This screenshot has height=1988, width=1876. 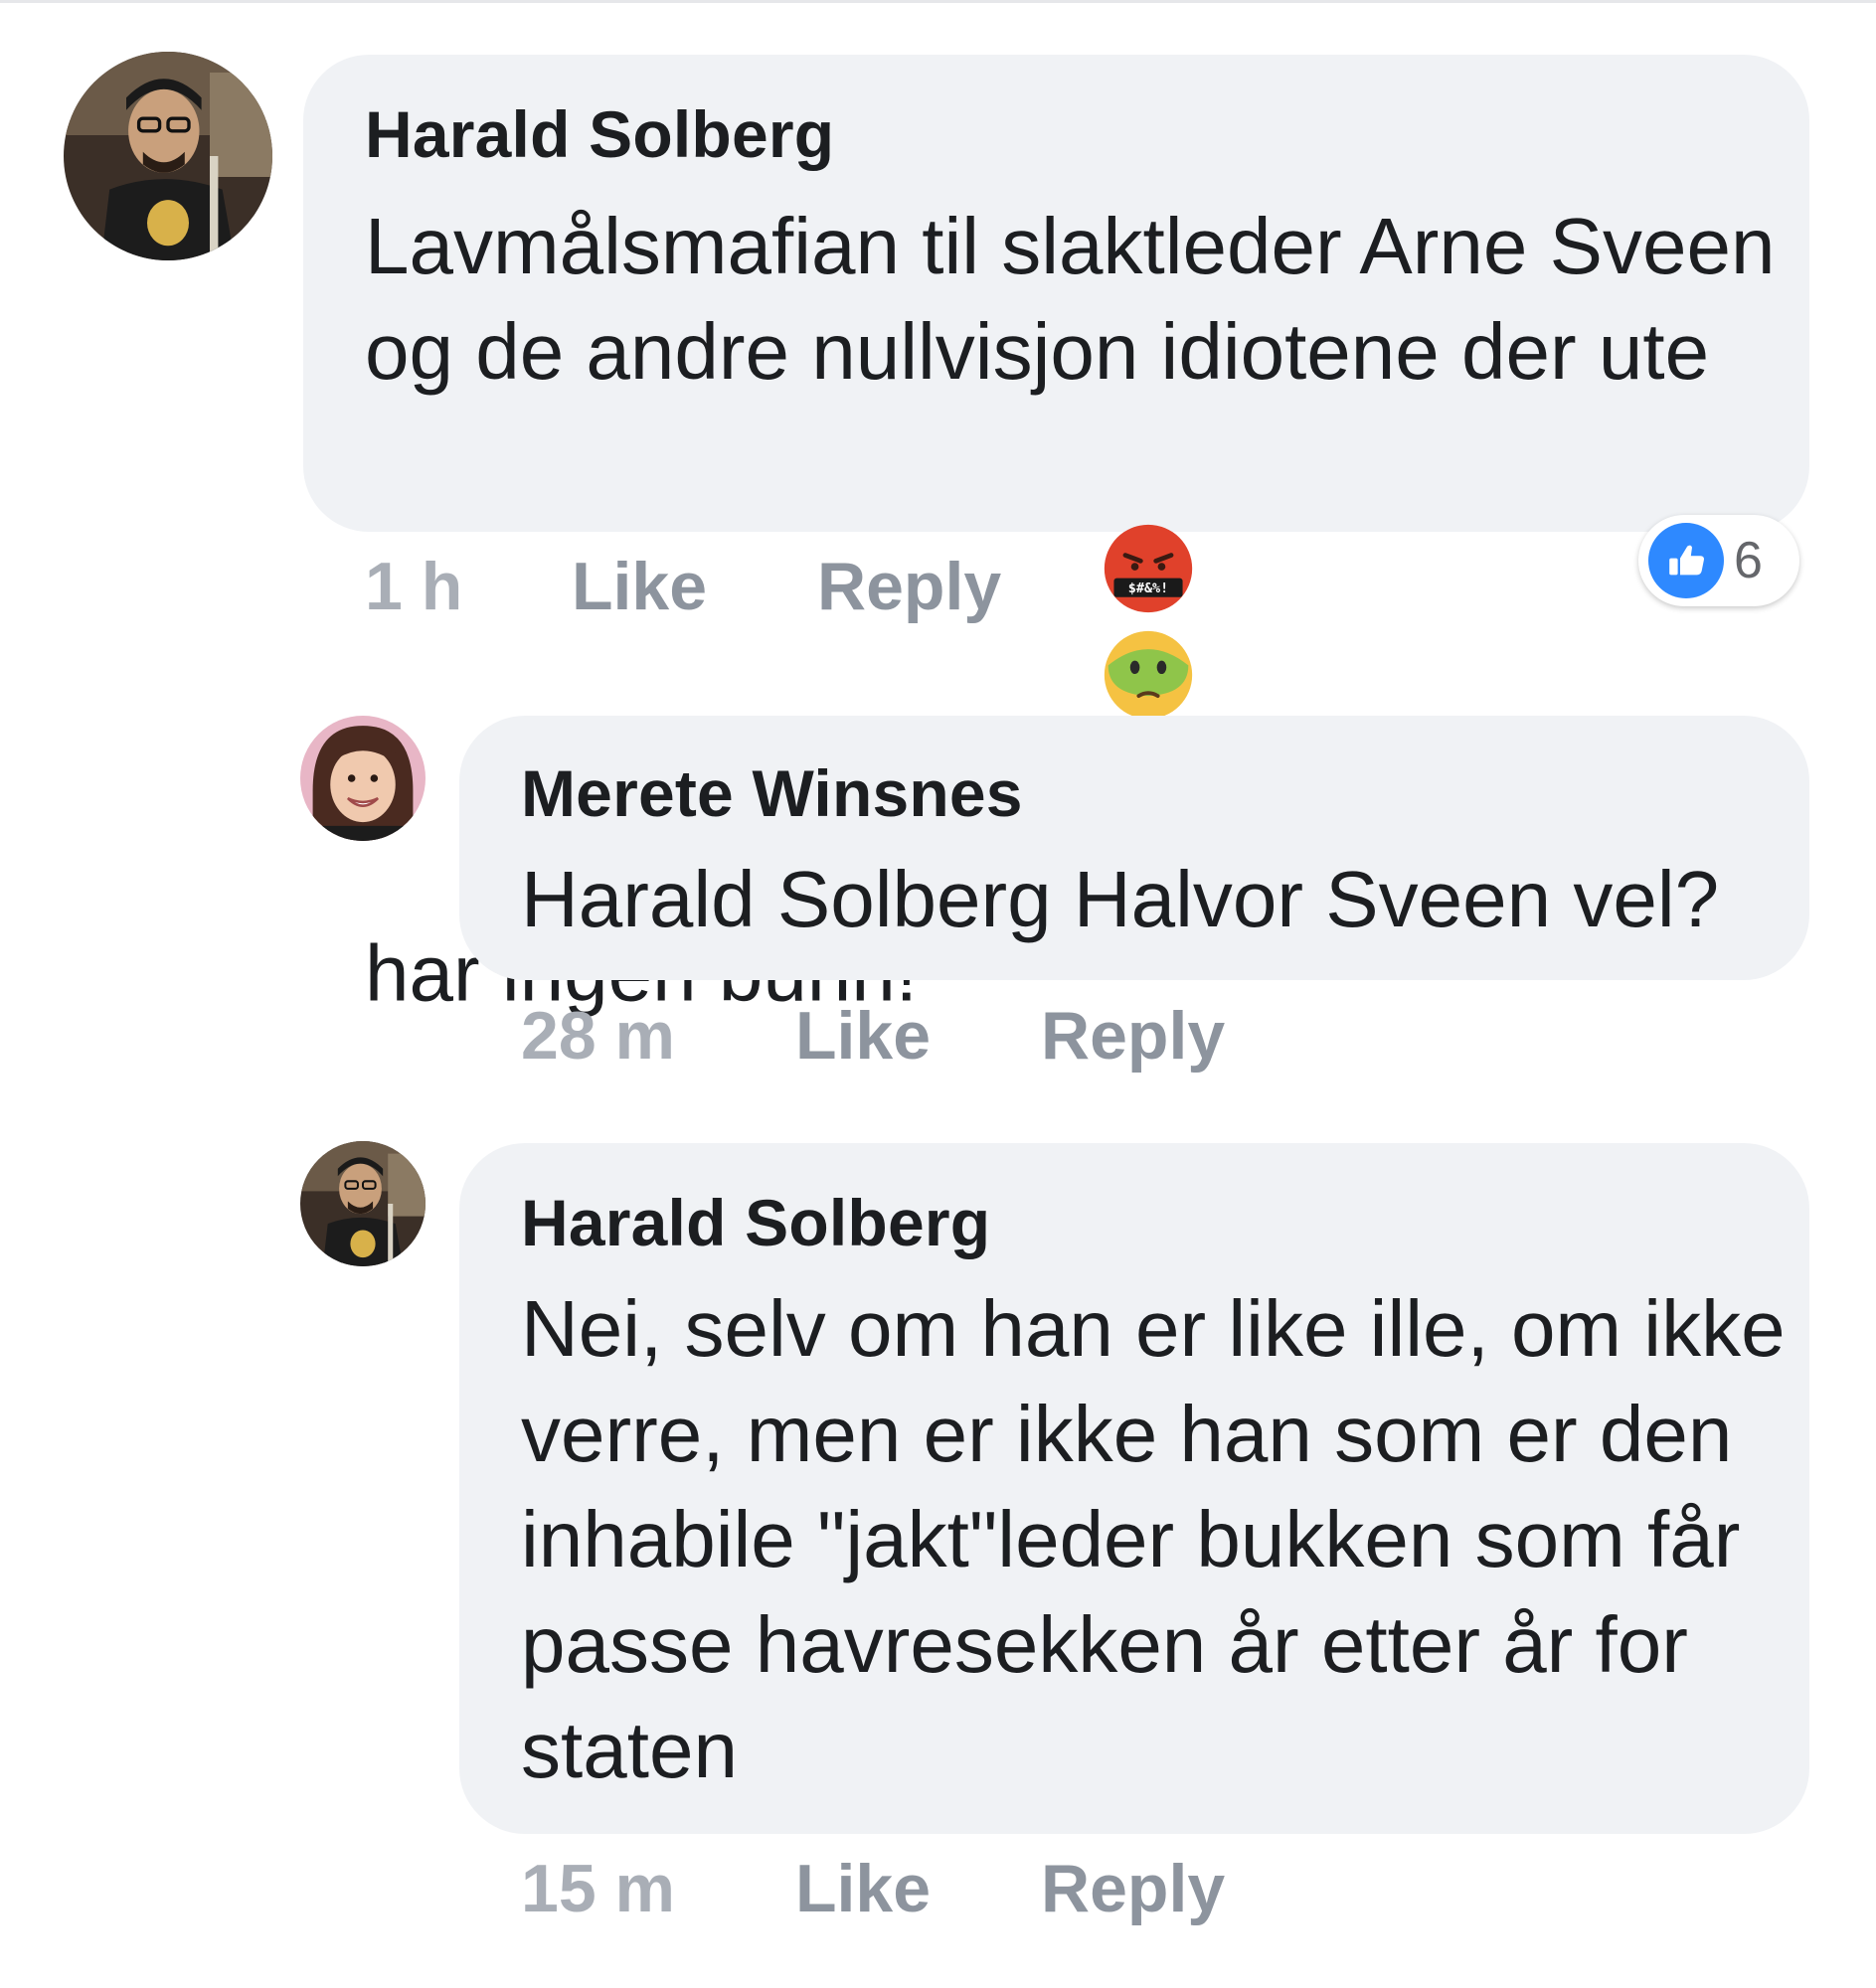 What do you see at coordinates (598, 1036) in the screenshot?
I see `comment-timestamp: 28 m` at bounding box center [598, 1036].